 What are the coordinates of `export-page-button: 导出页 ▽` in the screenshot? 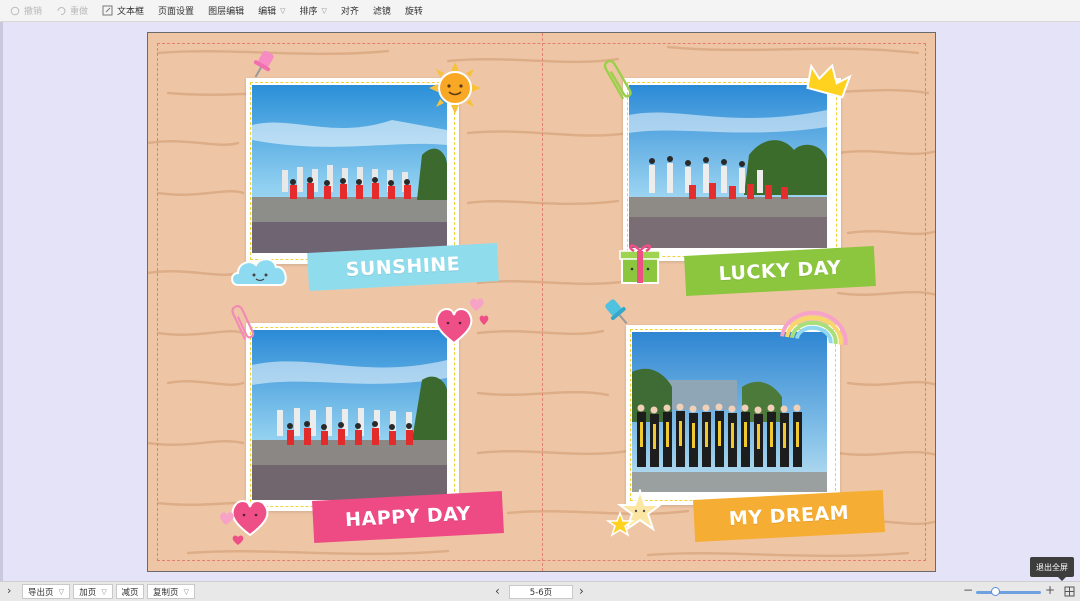 It's located at (46, 591).